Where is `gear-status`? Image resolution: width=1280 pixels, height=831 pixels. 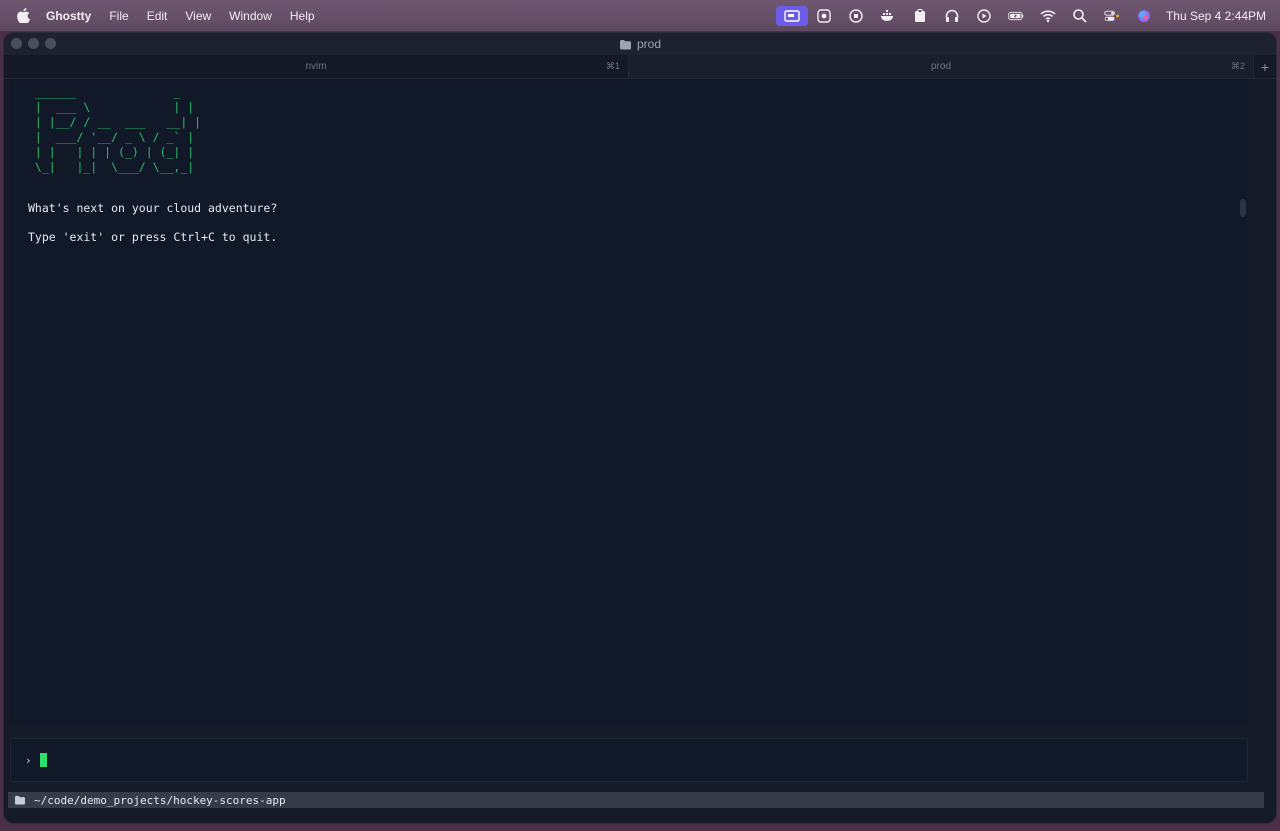 gear-status is located at coordinates (824, 15).